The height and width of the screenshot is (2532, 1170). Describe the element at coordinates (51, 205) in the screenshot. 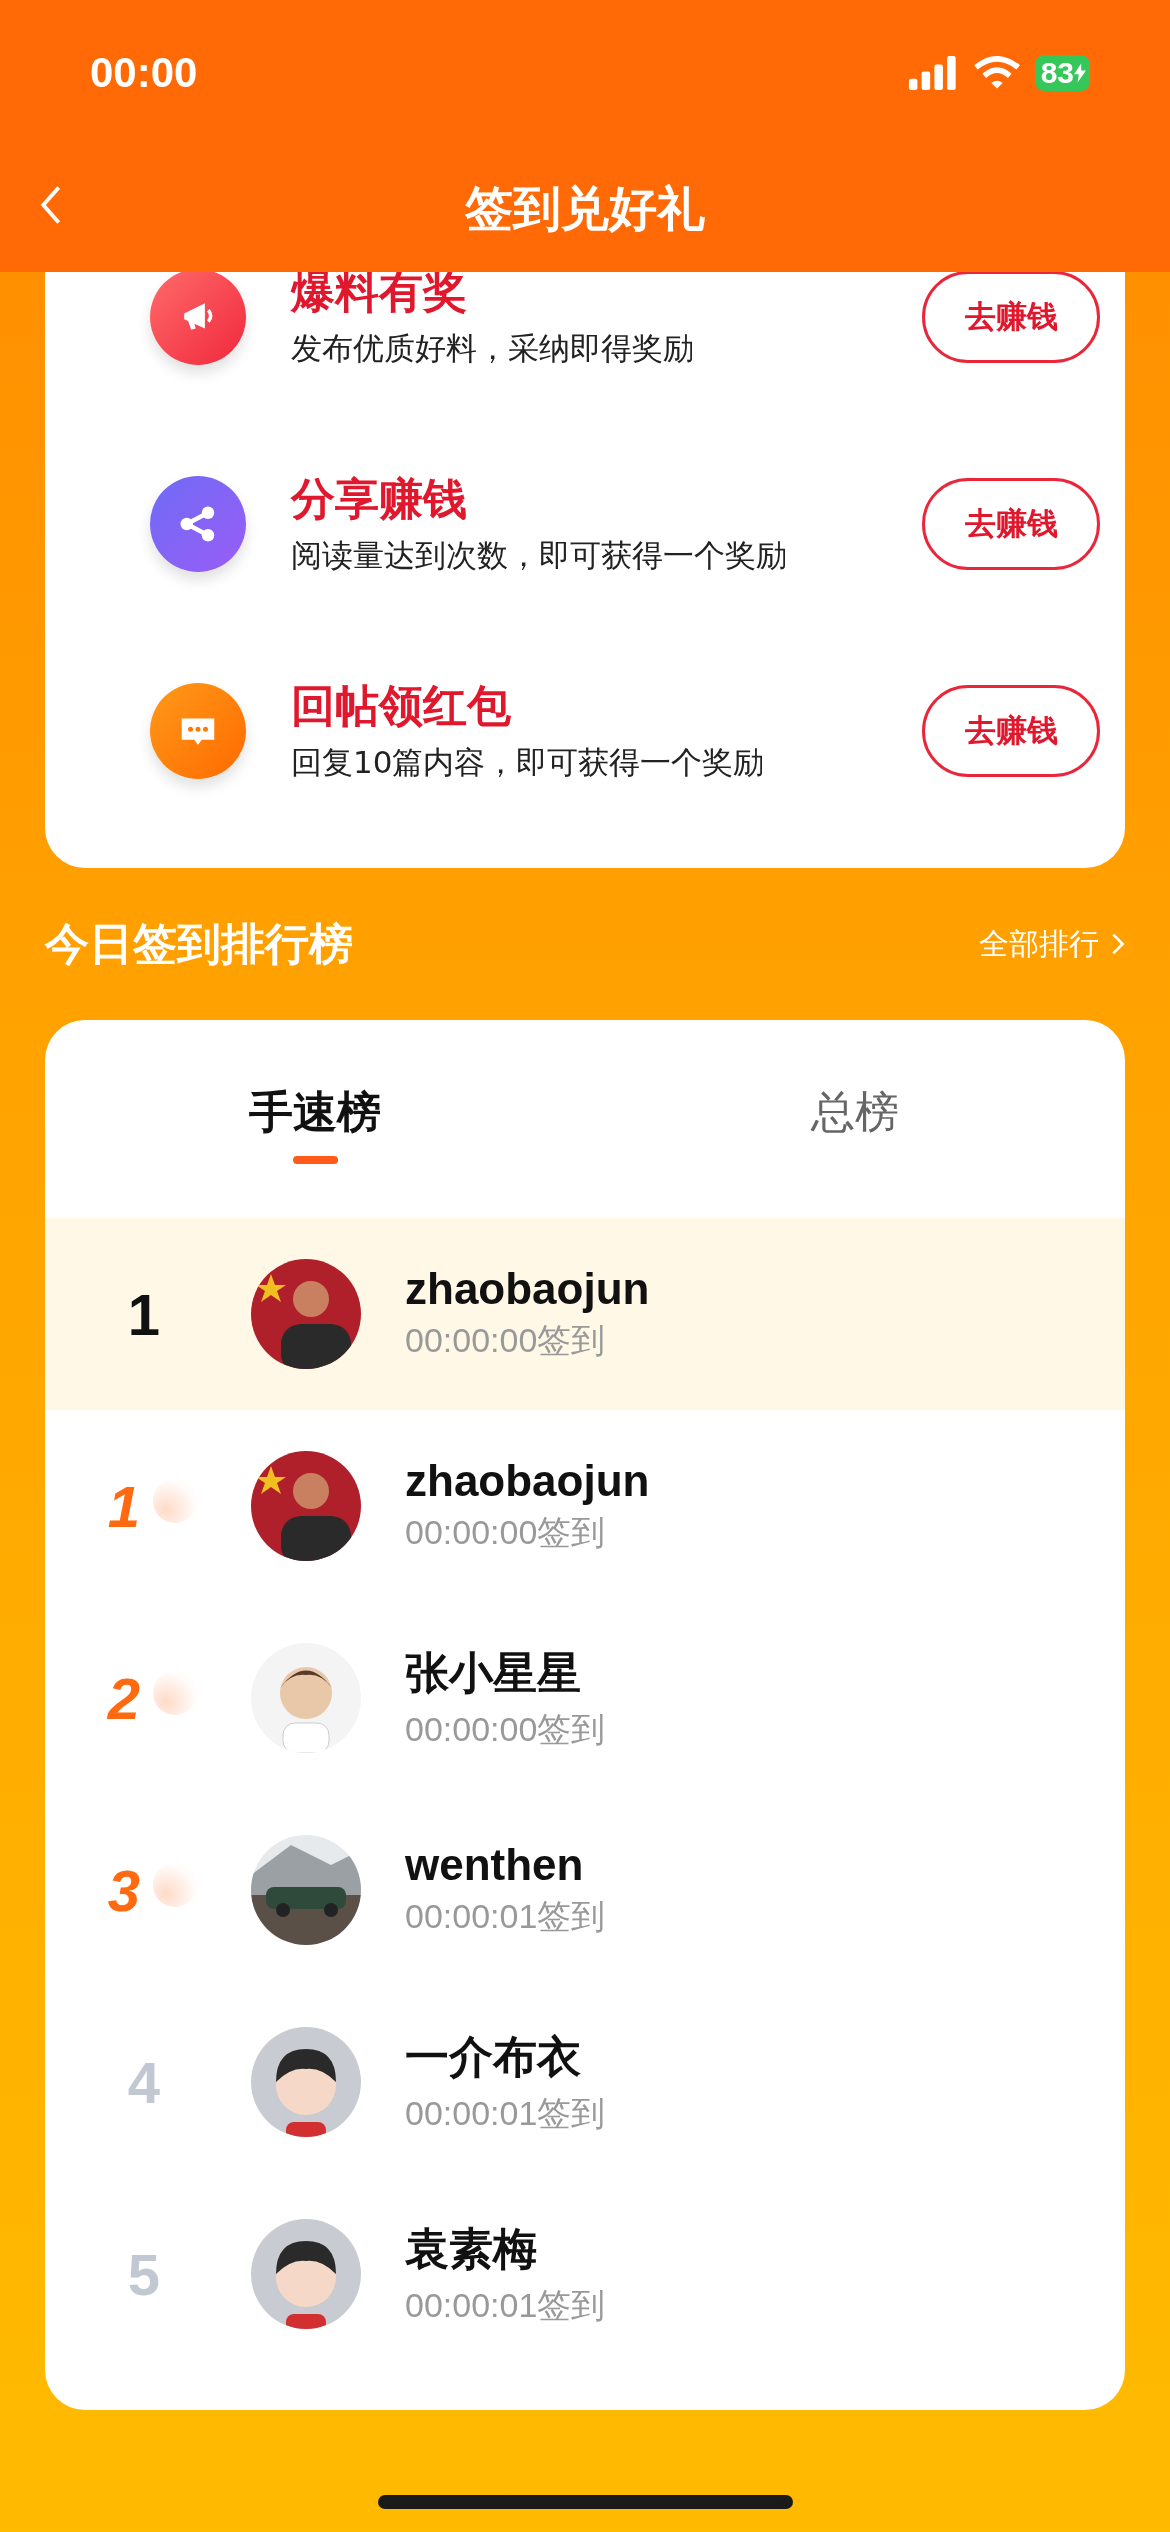

I see `back-icon` at that location.